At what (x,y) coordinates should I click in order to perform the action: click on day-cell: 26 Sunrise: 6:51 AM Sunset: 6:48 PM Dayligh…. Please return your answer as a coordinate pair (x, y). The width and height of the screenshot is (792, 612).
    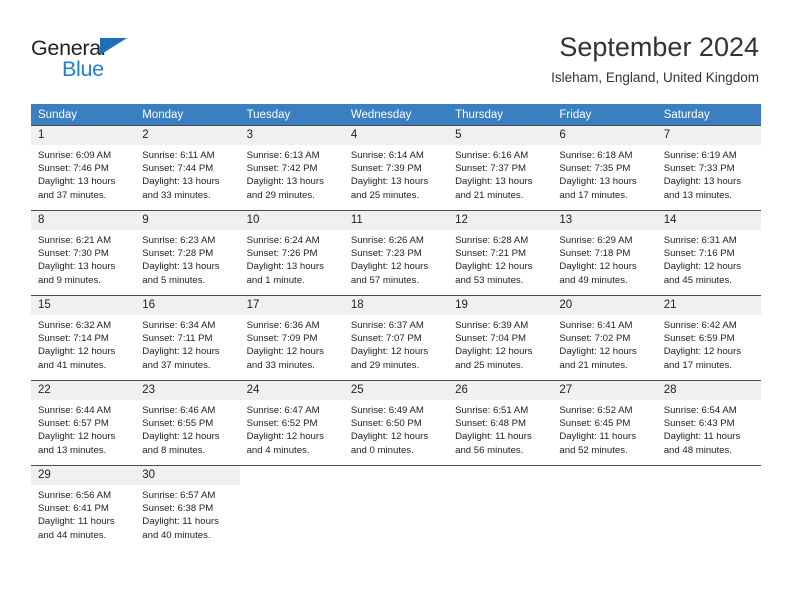
    Looking at the image, I should click on (500, 423).